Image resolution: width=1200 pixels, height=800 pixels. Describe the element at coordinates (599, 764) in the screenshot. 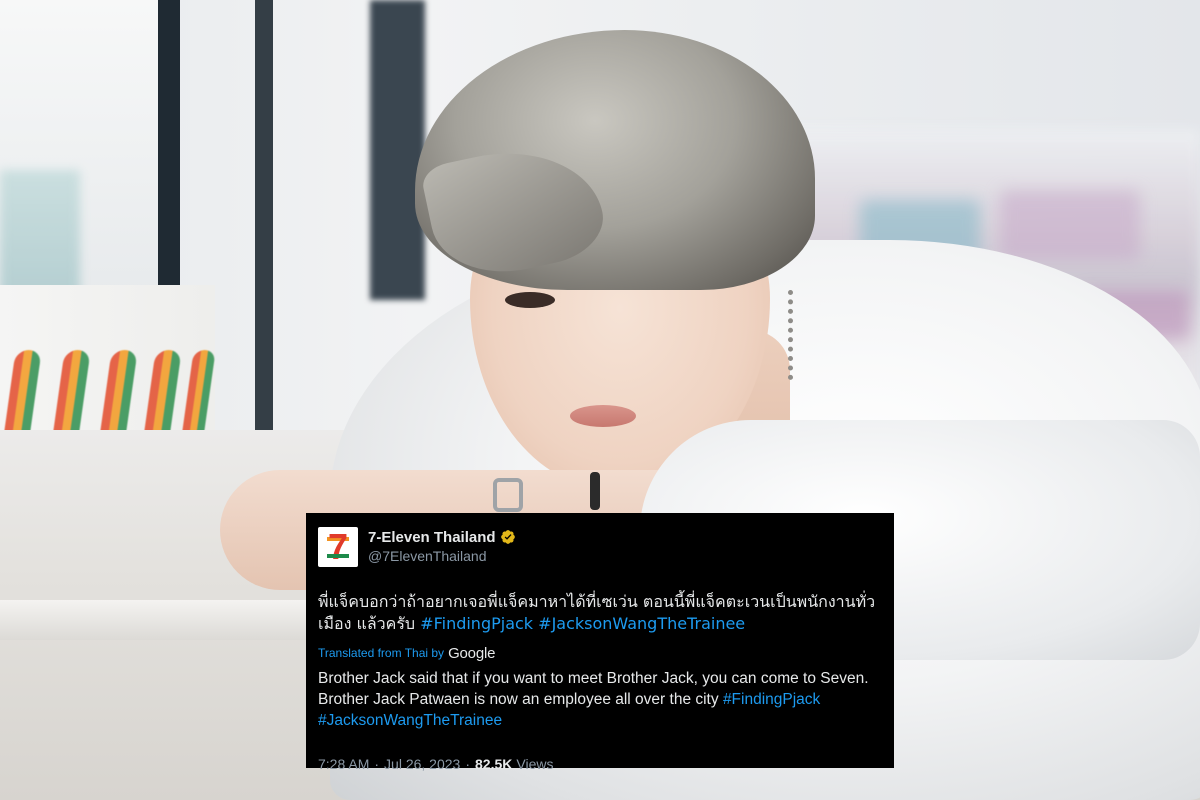

I see `tweet-meta: 7:28 AM · Jul 26, 2023 · 82.5K Views` at that location.